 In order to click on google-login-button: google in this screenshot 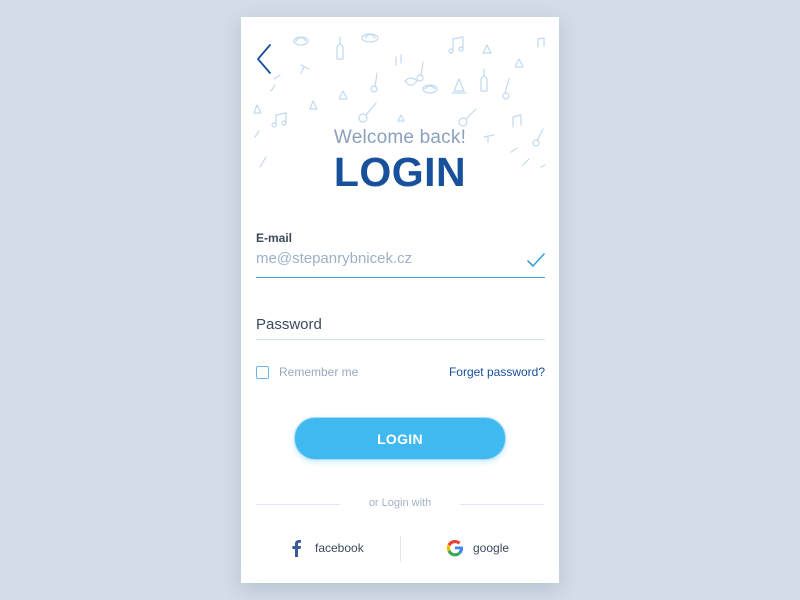, I will do `click(477, 548)`.